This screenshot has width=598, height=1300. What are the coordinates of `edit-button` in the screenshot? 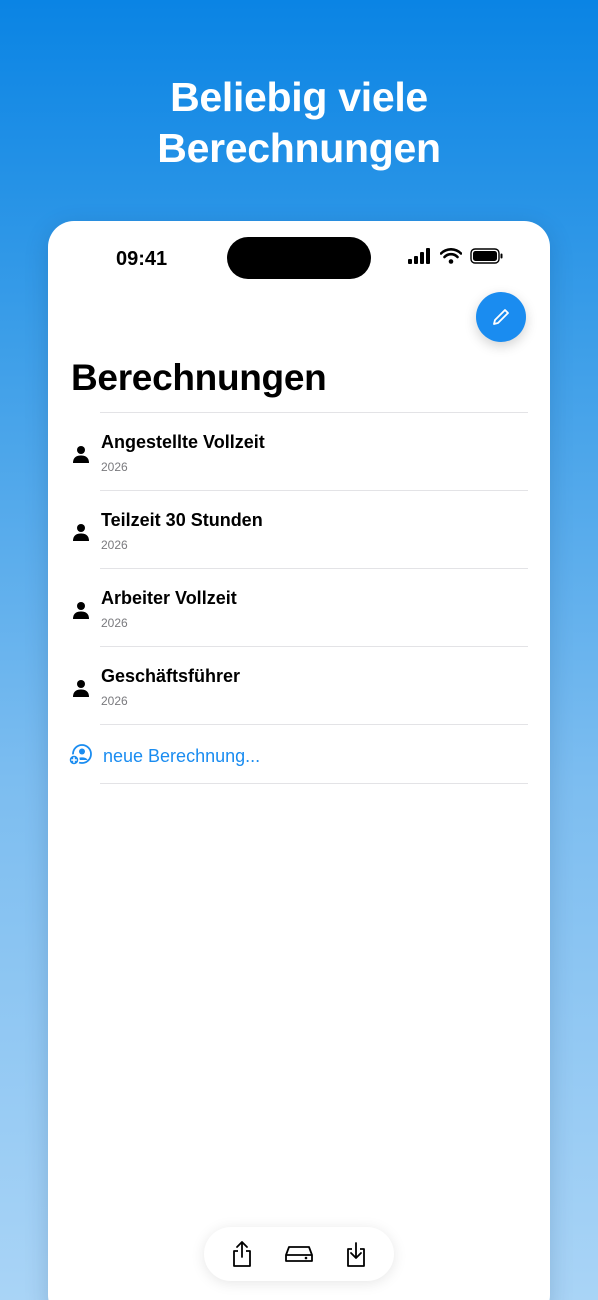 It's located at (501, 317).